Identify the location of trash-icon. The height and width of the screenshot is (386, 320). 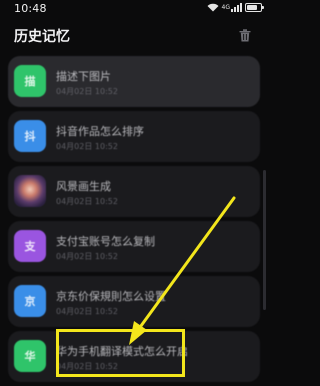
(245, 36).